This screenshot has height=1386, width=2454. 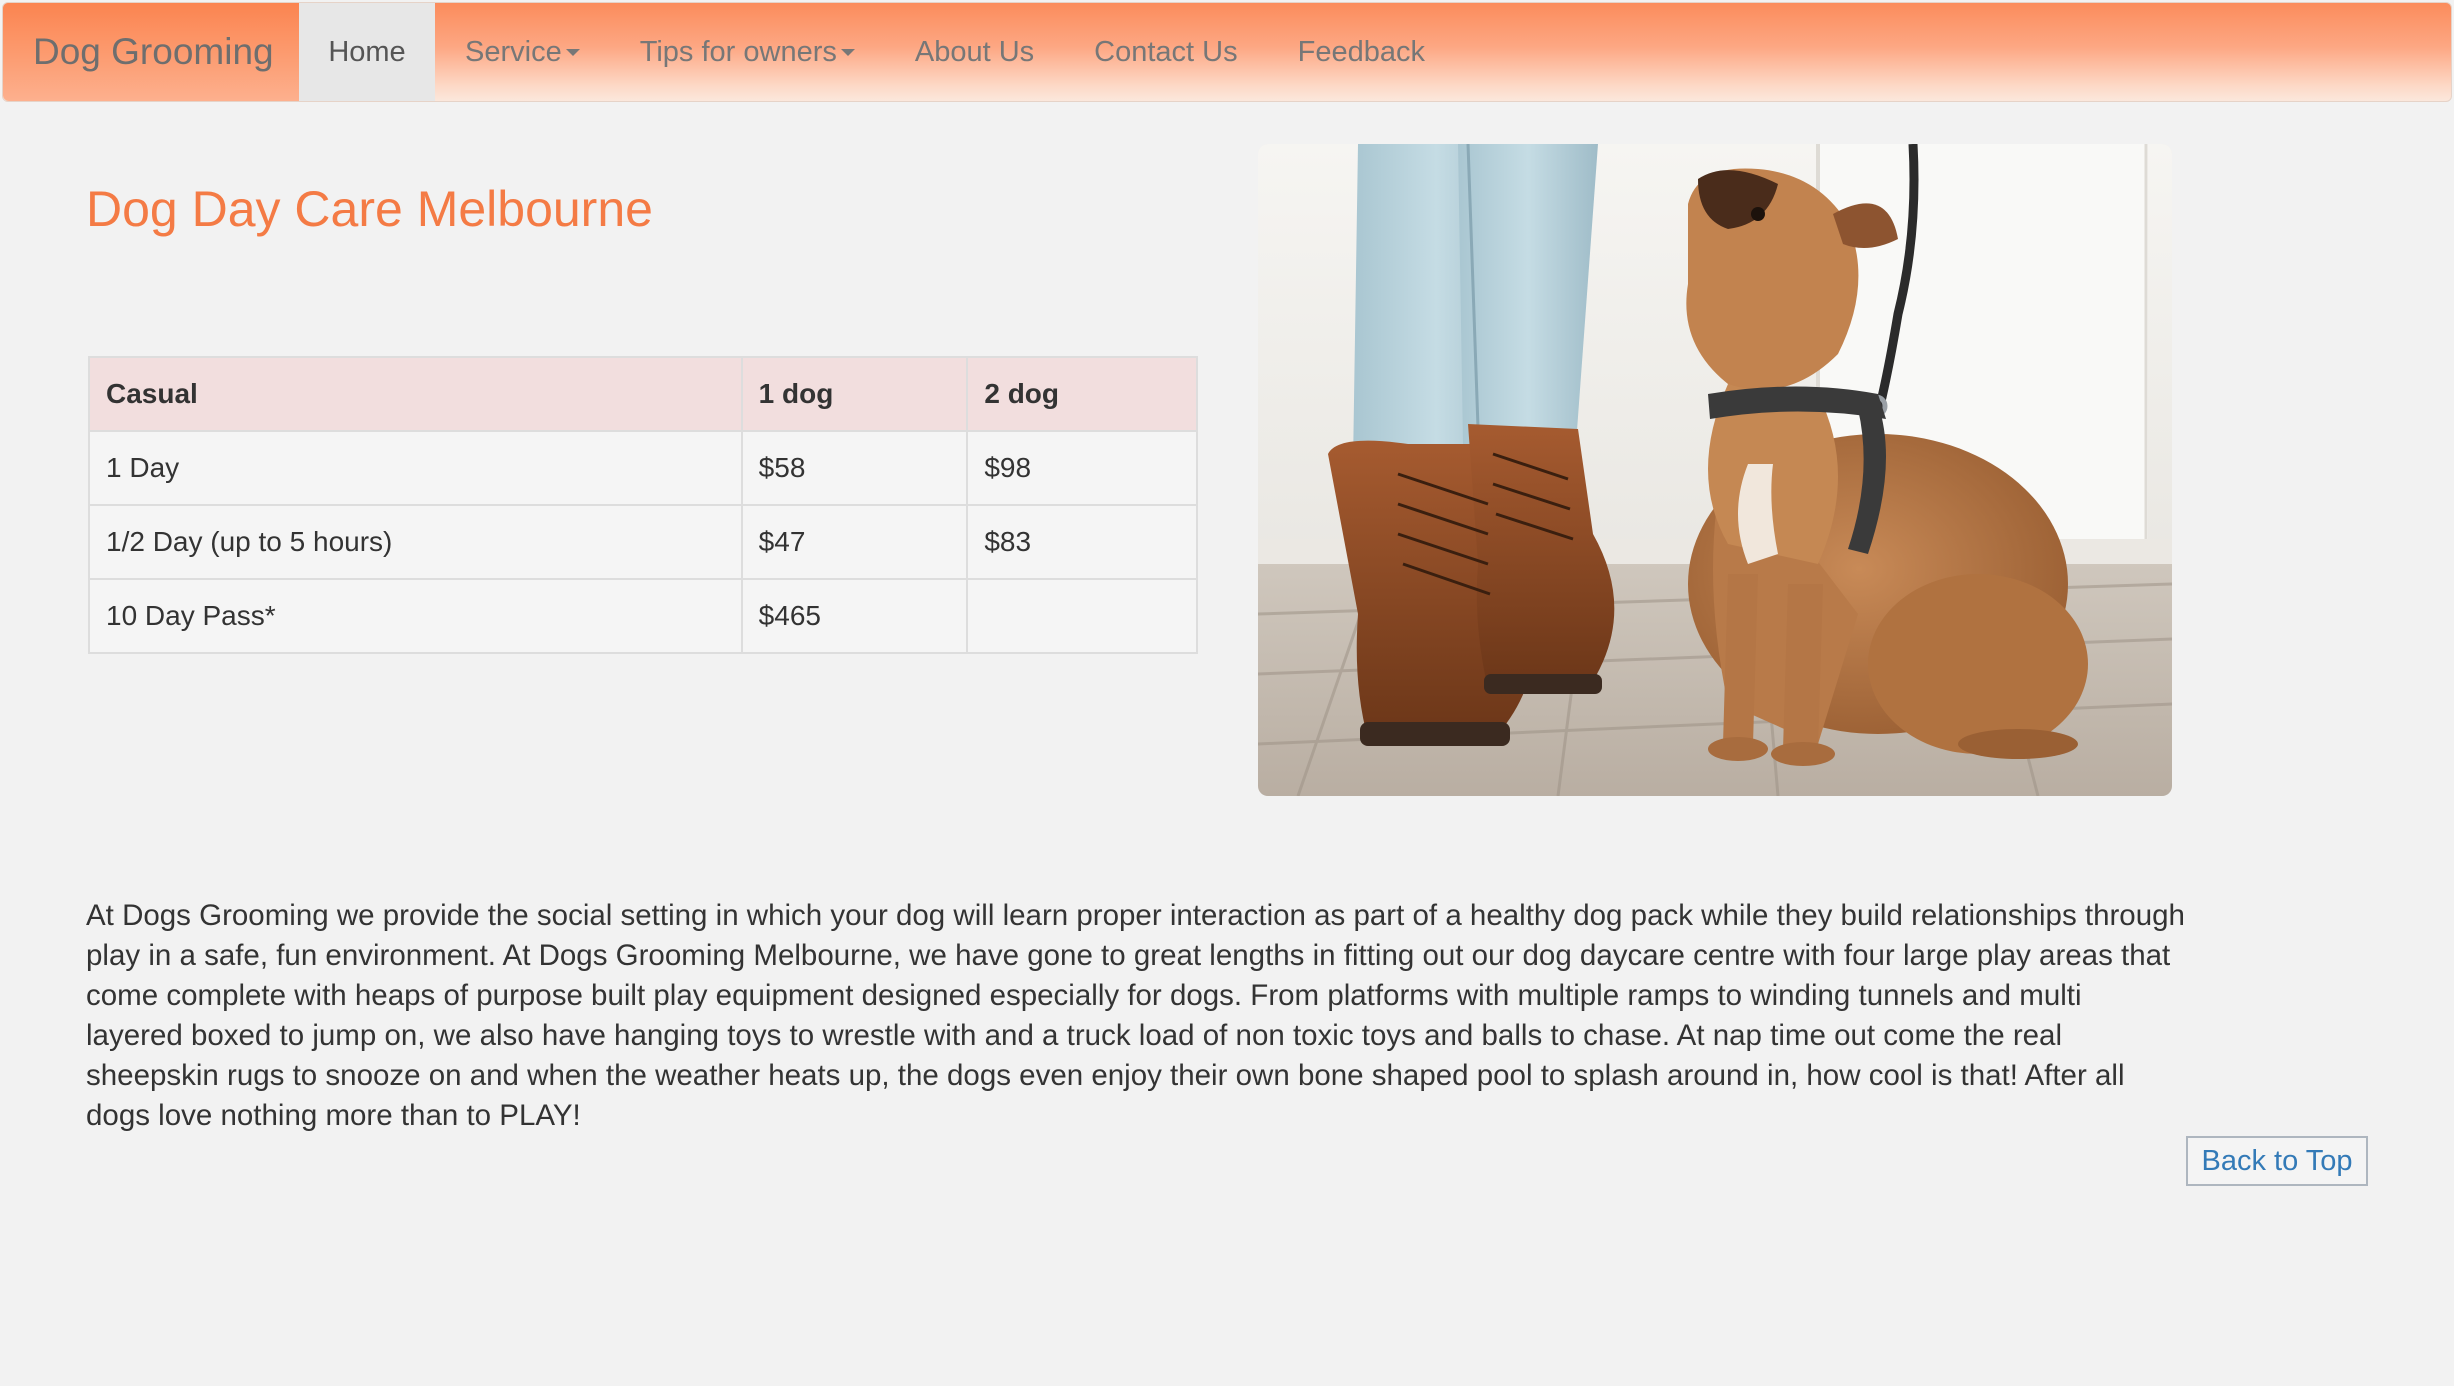 What do you see at coordinates (854, 394) in the screenshot?
I see `table-header-cell: 1 dog` at bounding box center [854, 394].